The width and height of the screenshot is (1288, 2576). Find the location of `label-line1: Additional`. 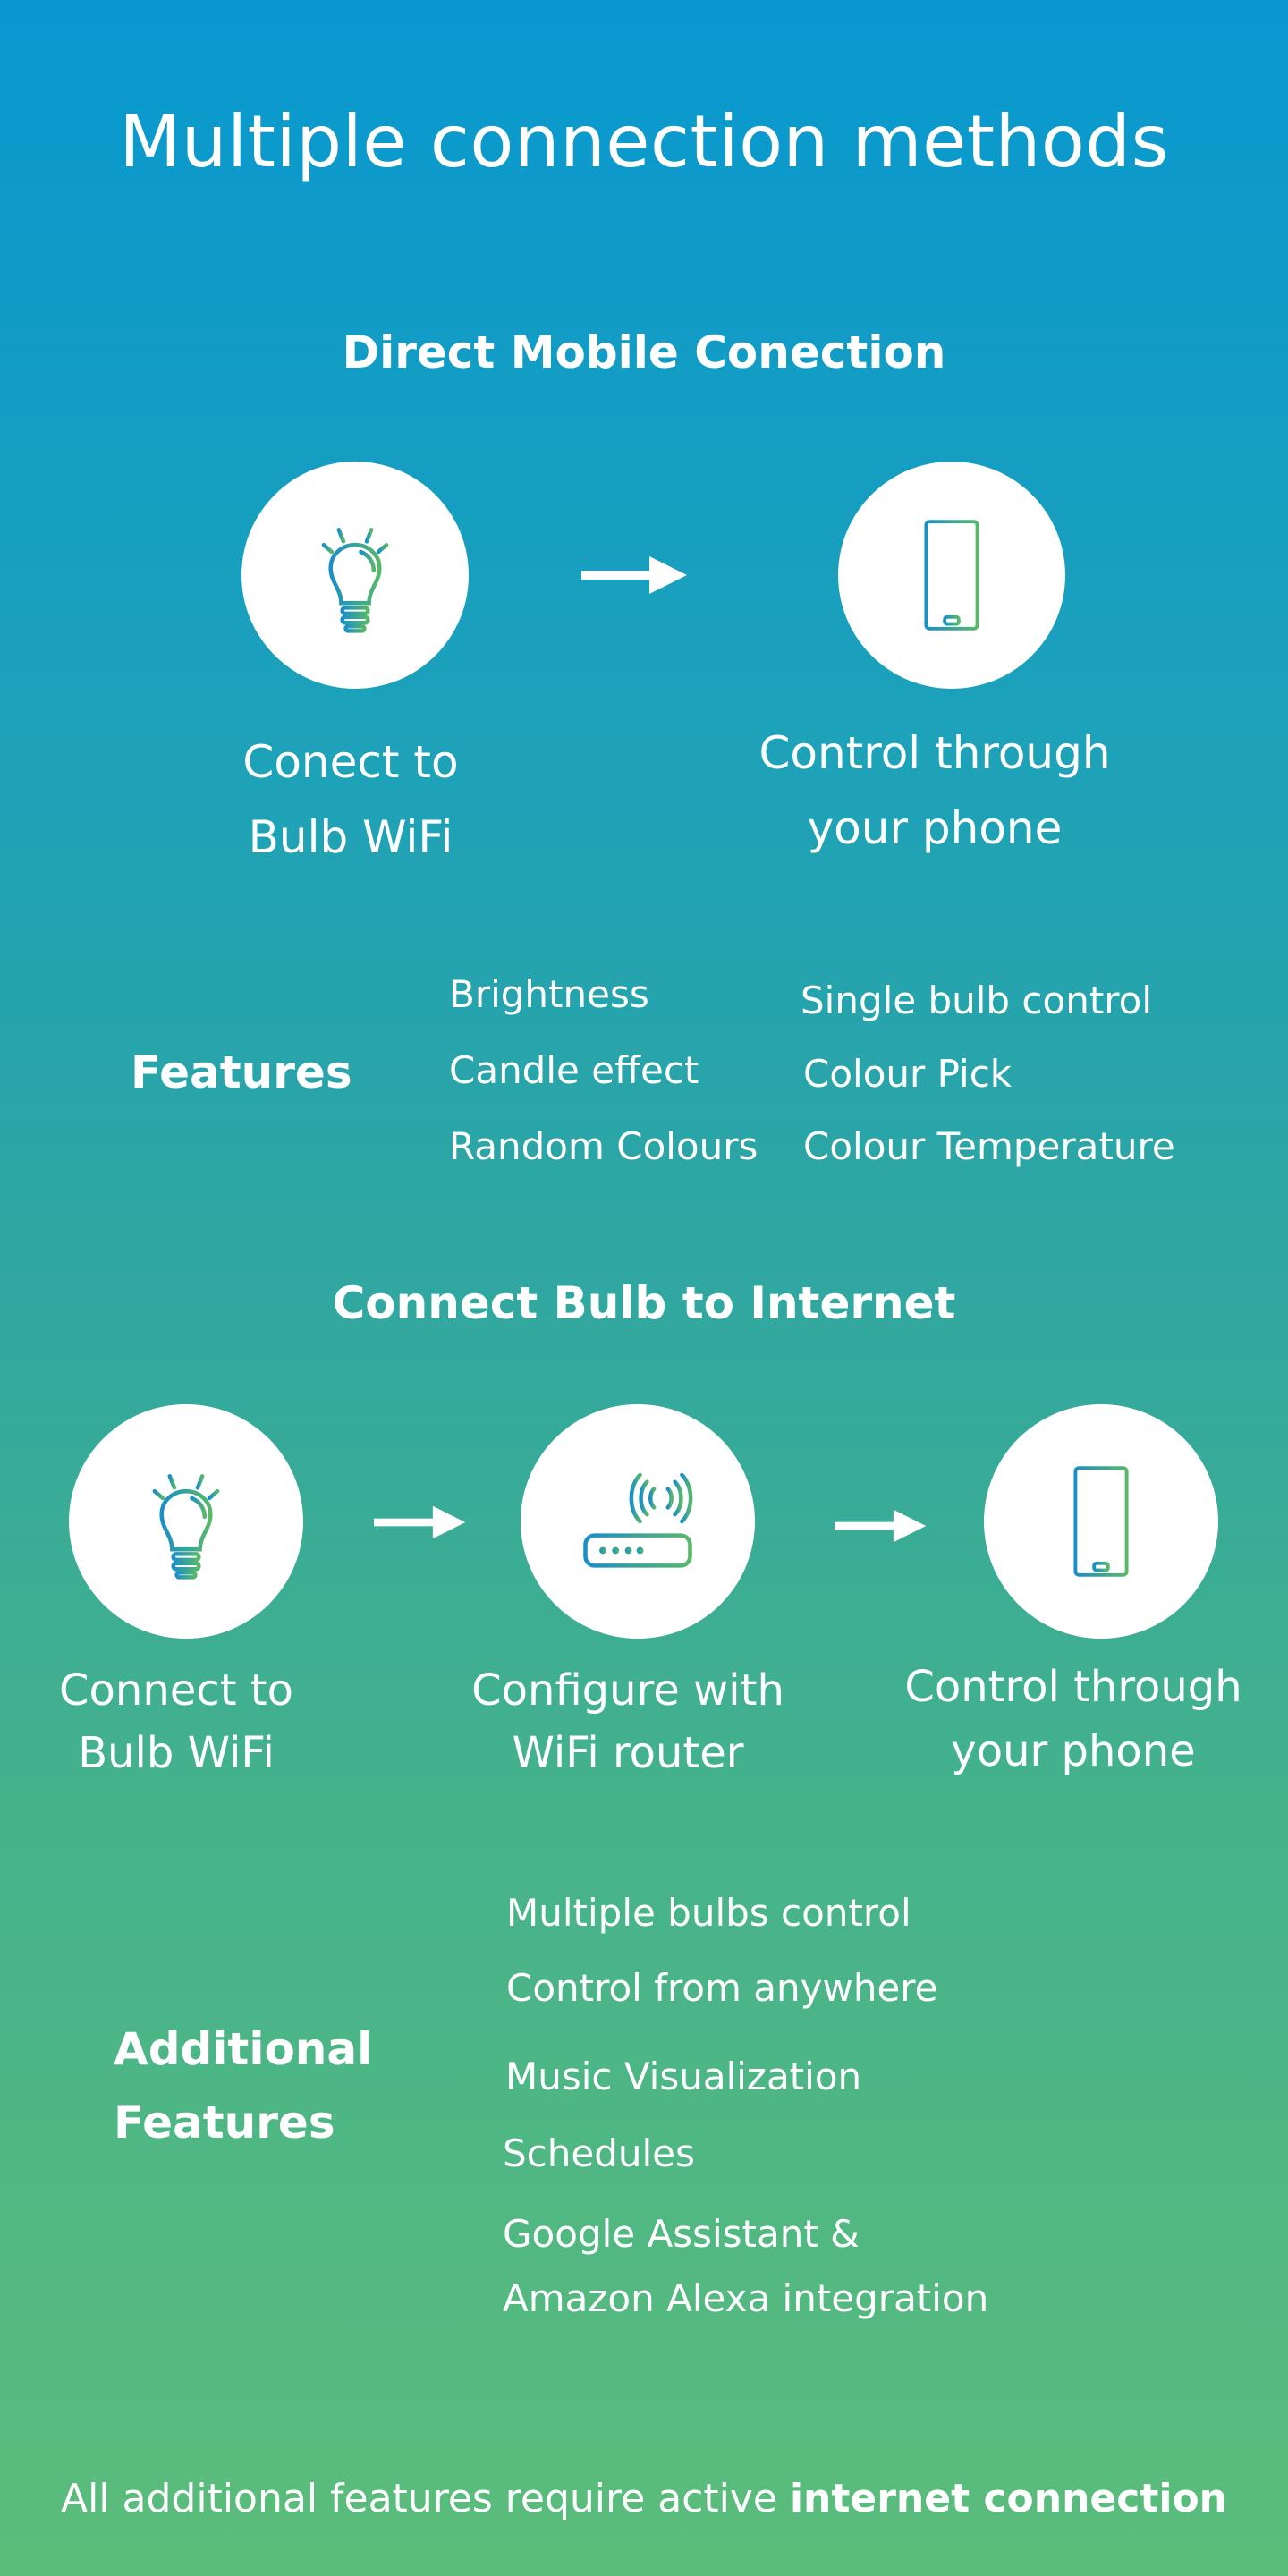

label-line1: Additional is located at coordinates (243, 2049).